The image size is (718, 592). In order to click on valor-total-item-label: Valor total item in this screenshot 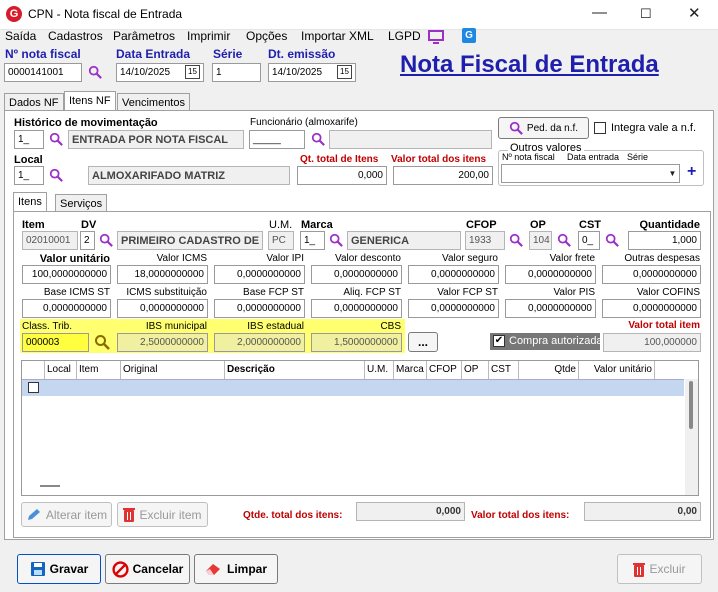, I will do `click(664, 325)`.